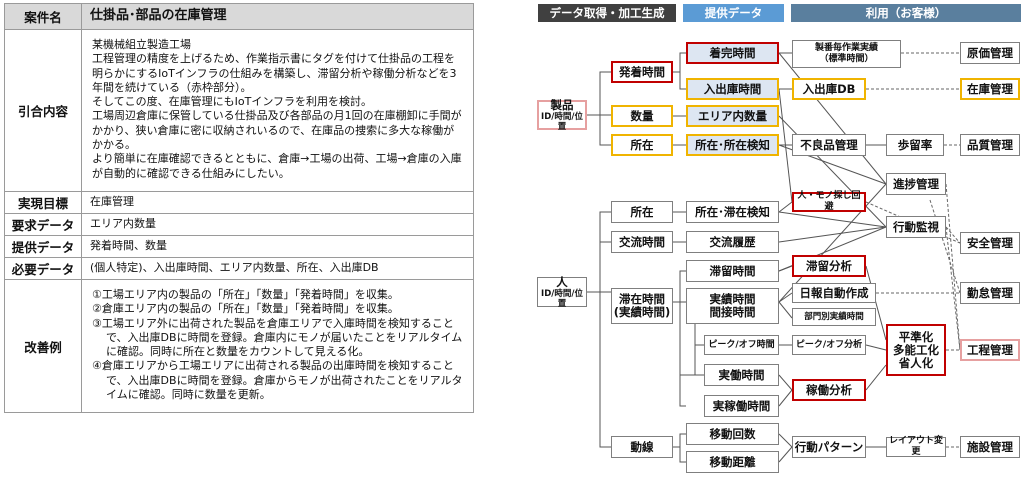 Image resolution: width=1024 pixels, height=479 pixels. I want to click on node-actual-op-time: 実稼働時間, so click(741, 406).